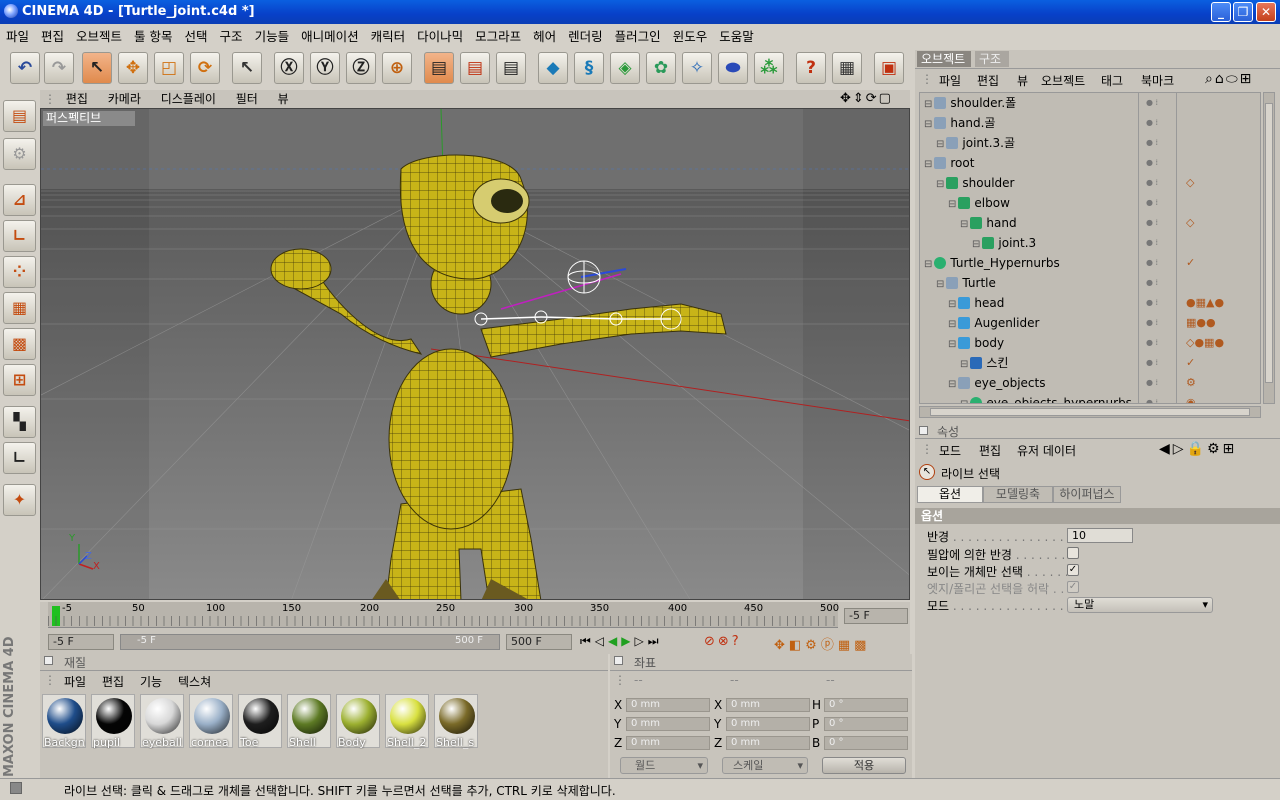  Describe the element at coordinates (113, 721) in the screenshot. I see `material-swatch: pupil` at that location.